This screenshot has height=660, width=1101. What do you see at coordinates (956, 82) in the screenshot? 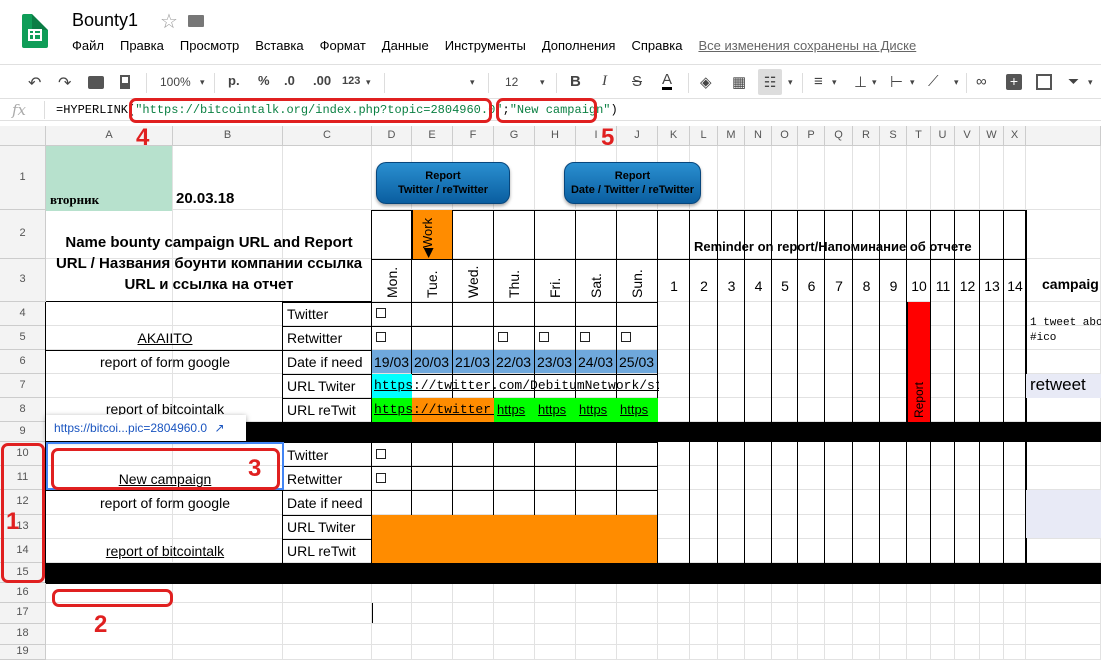
I see `rotation-chevron-down-icon: ▾` at bounding box center [956, 82].